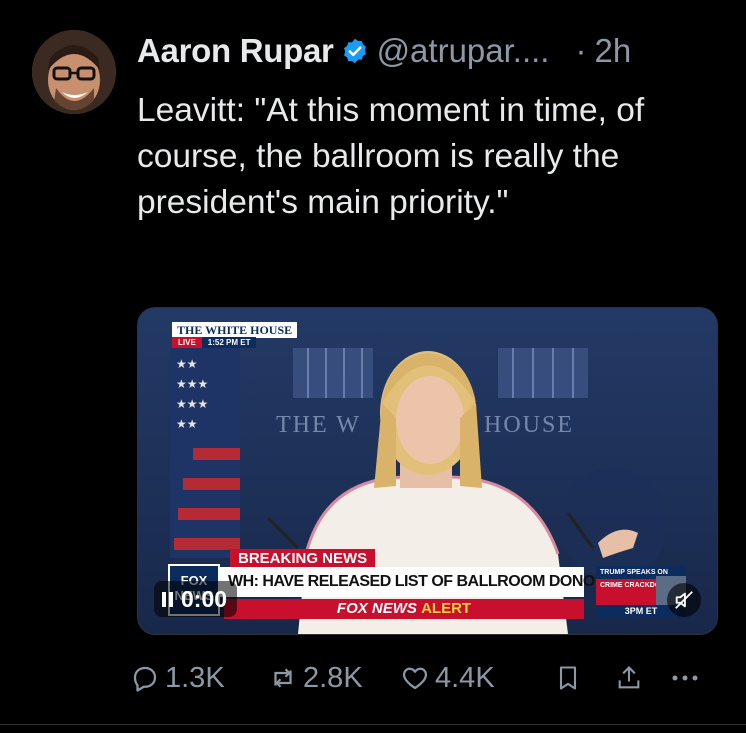  I want to click on repost-button: 2.8K, so click(334, 678).